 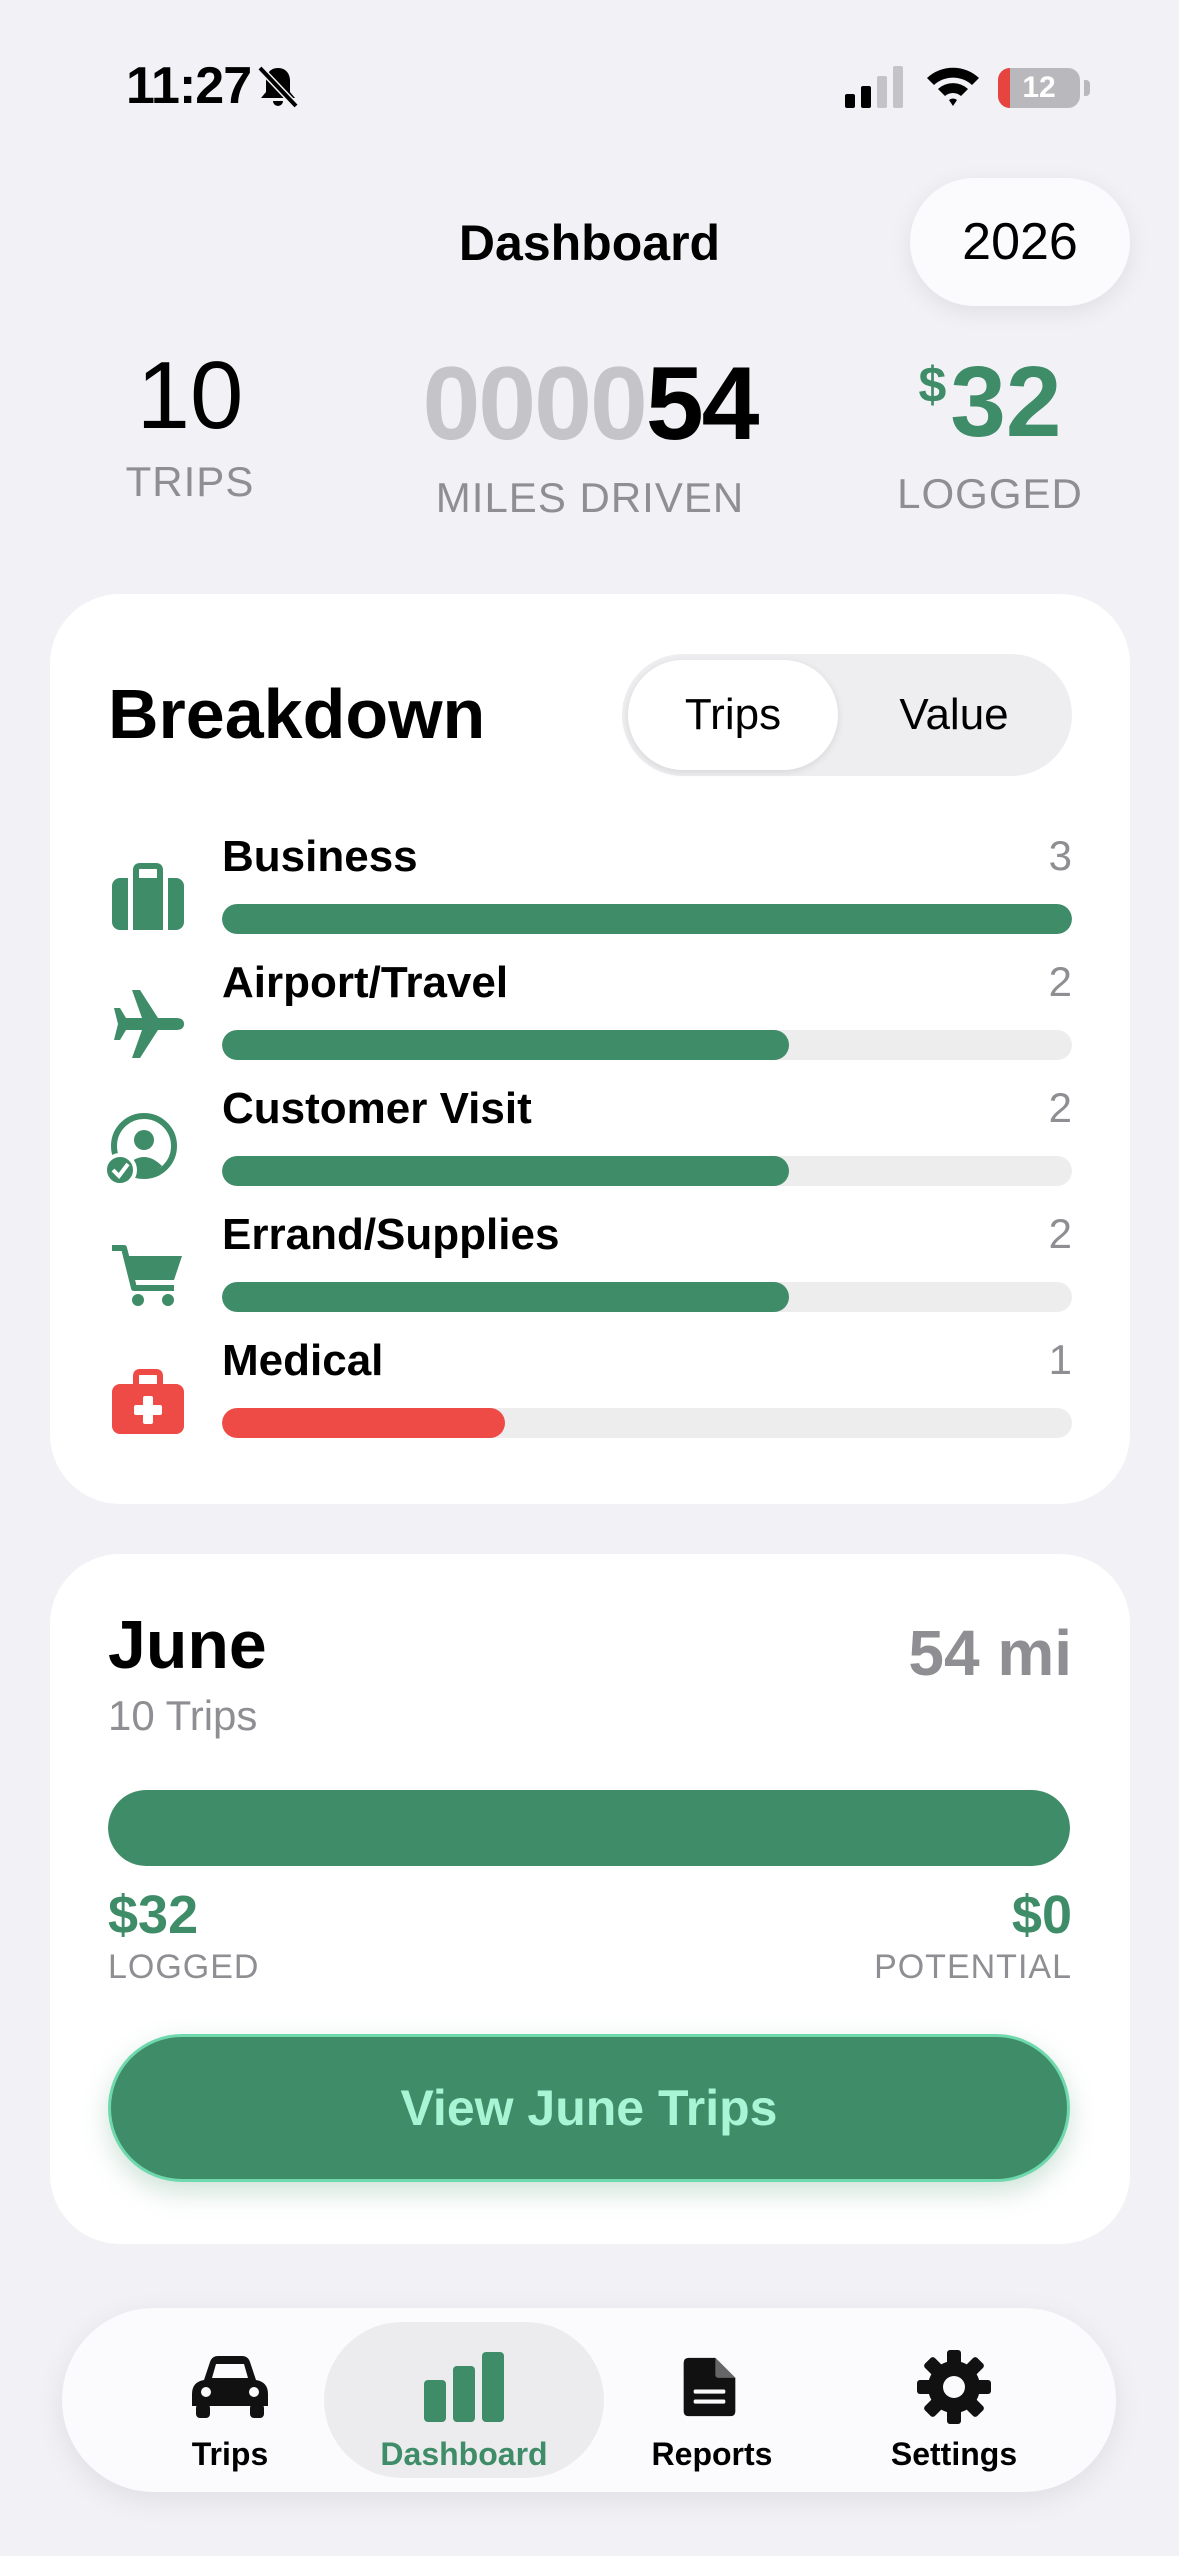 I want to click on tab-label: Settings, so click(x=954, y=2454).